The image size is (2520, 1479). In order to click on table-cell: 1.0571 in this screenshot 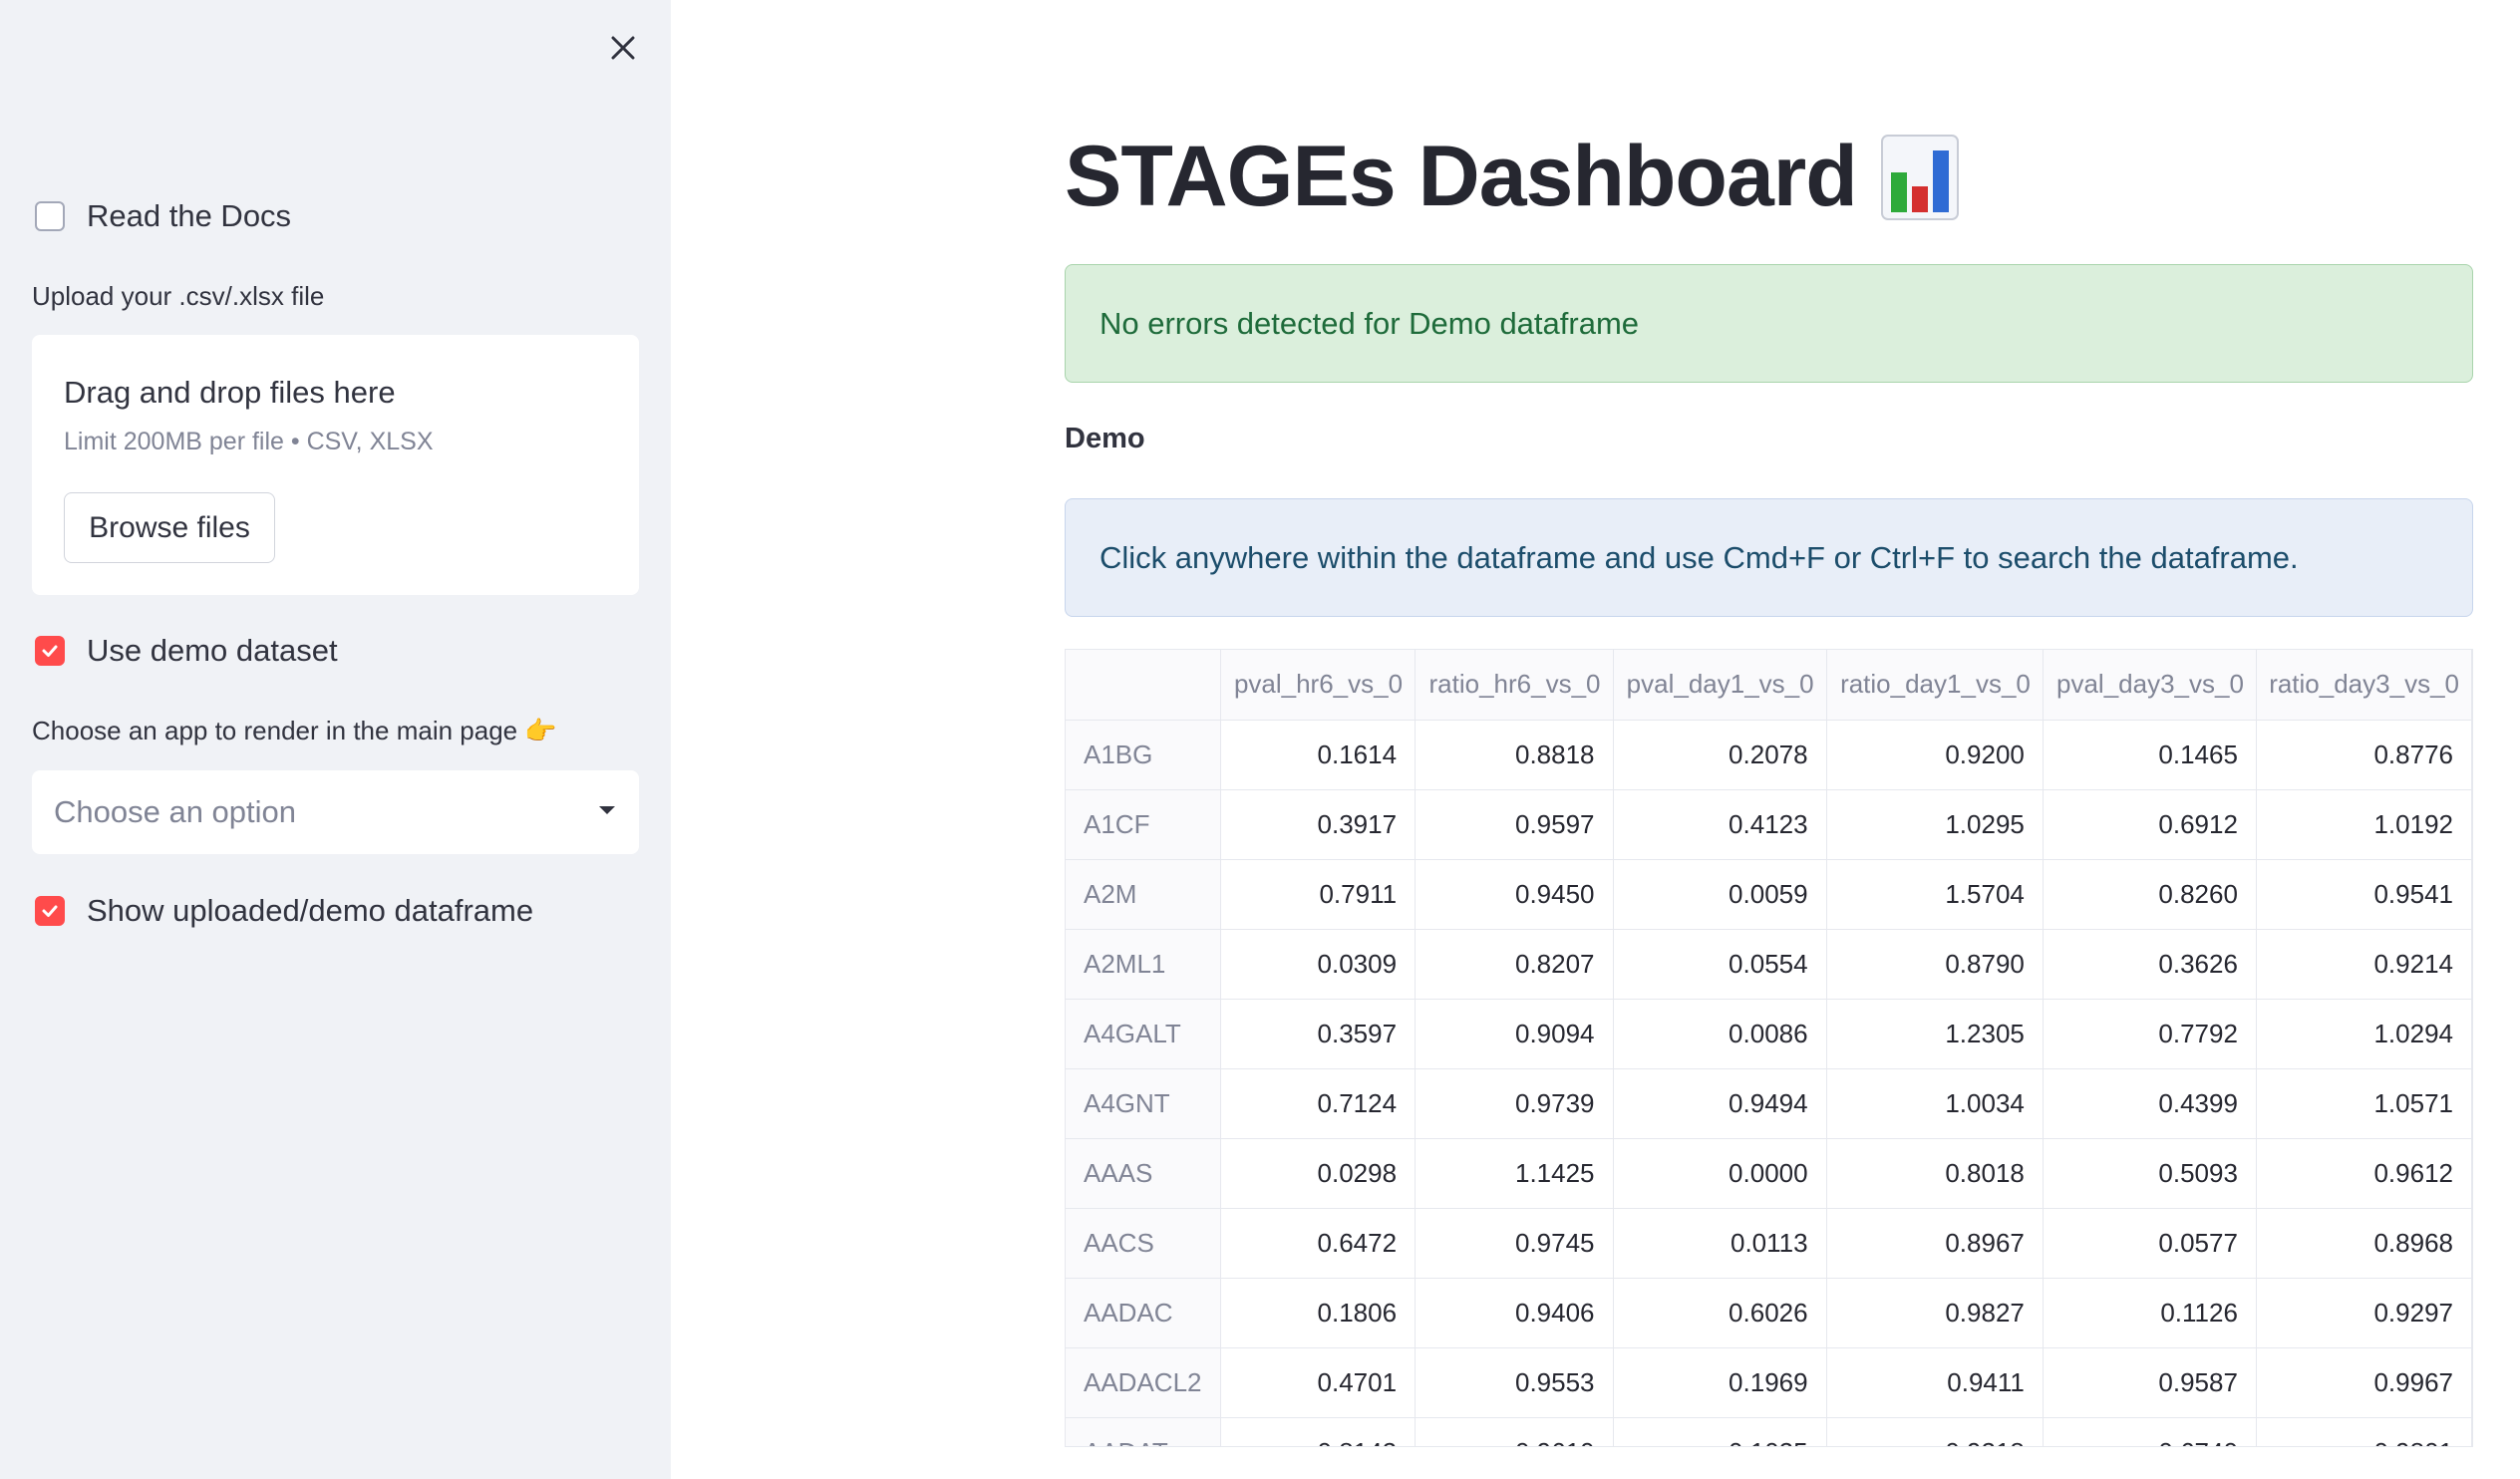, I will do `click(2364, 1103)`.